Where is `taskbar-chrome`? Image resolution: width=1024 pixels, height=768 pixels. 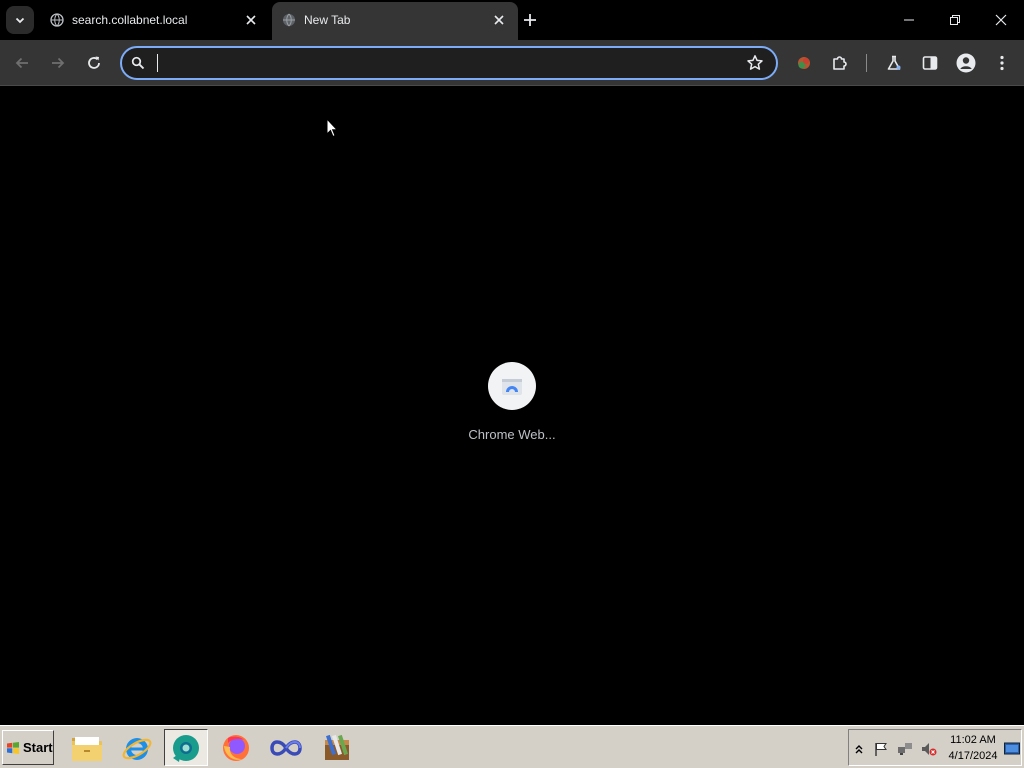
taskbar-chrome is located at coordinates (186, 747).